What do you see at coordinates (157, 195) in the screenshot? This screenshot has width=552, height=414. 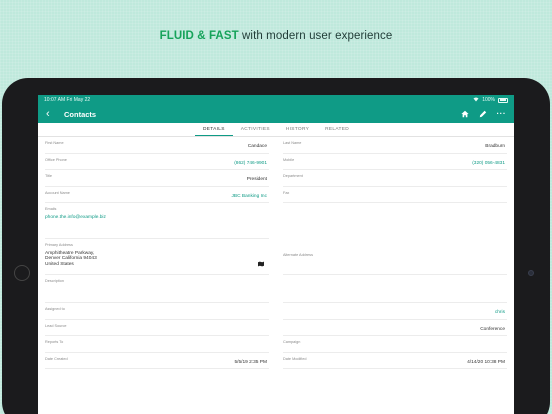 I see `account-name-field: Account Name JBC Banking Inc` at bounding box center [157, 195].